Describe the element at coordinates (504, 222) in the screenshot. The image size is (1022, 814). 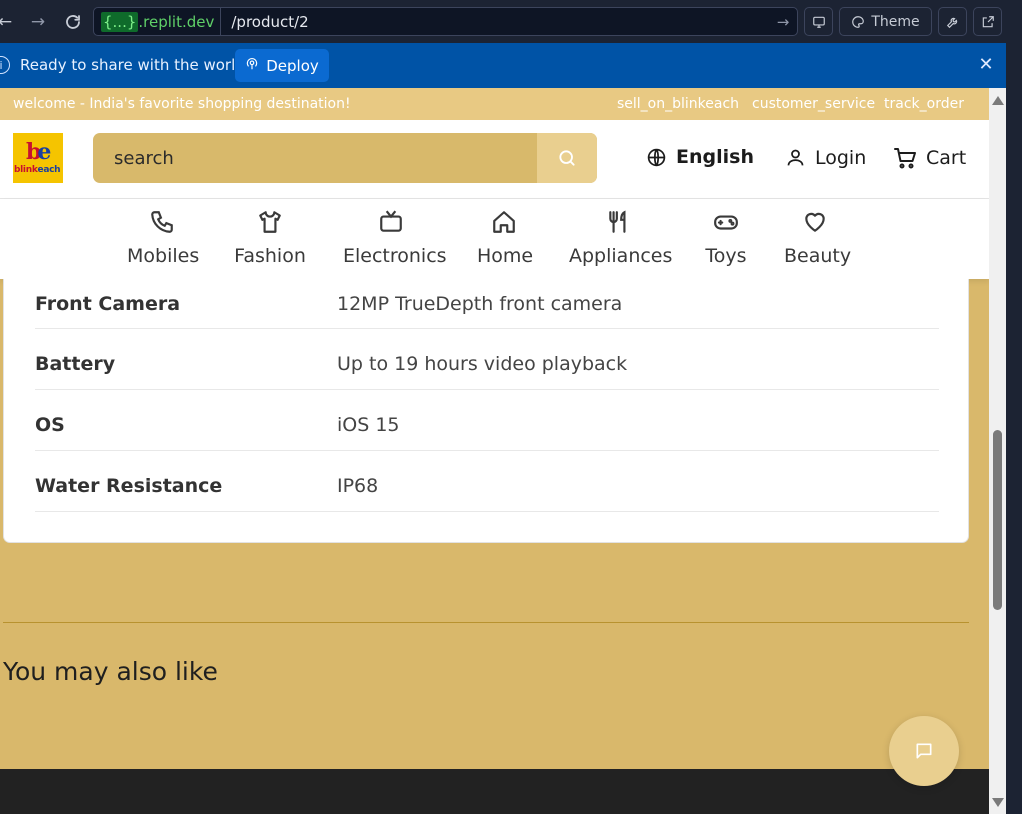
I see `house-icon` at that location.